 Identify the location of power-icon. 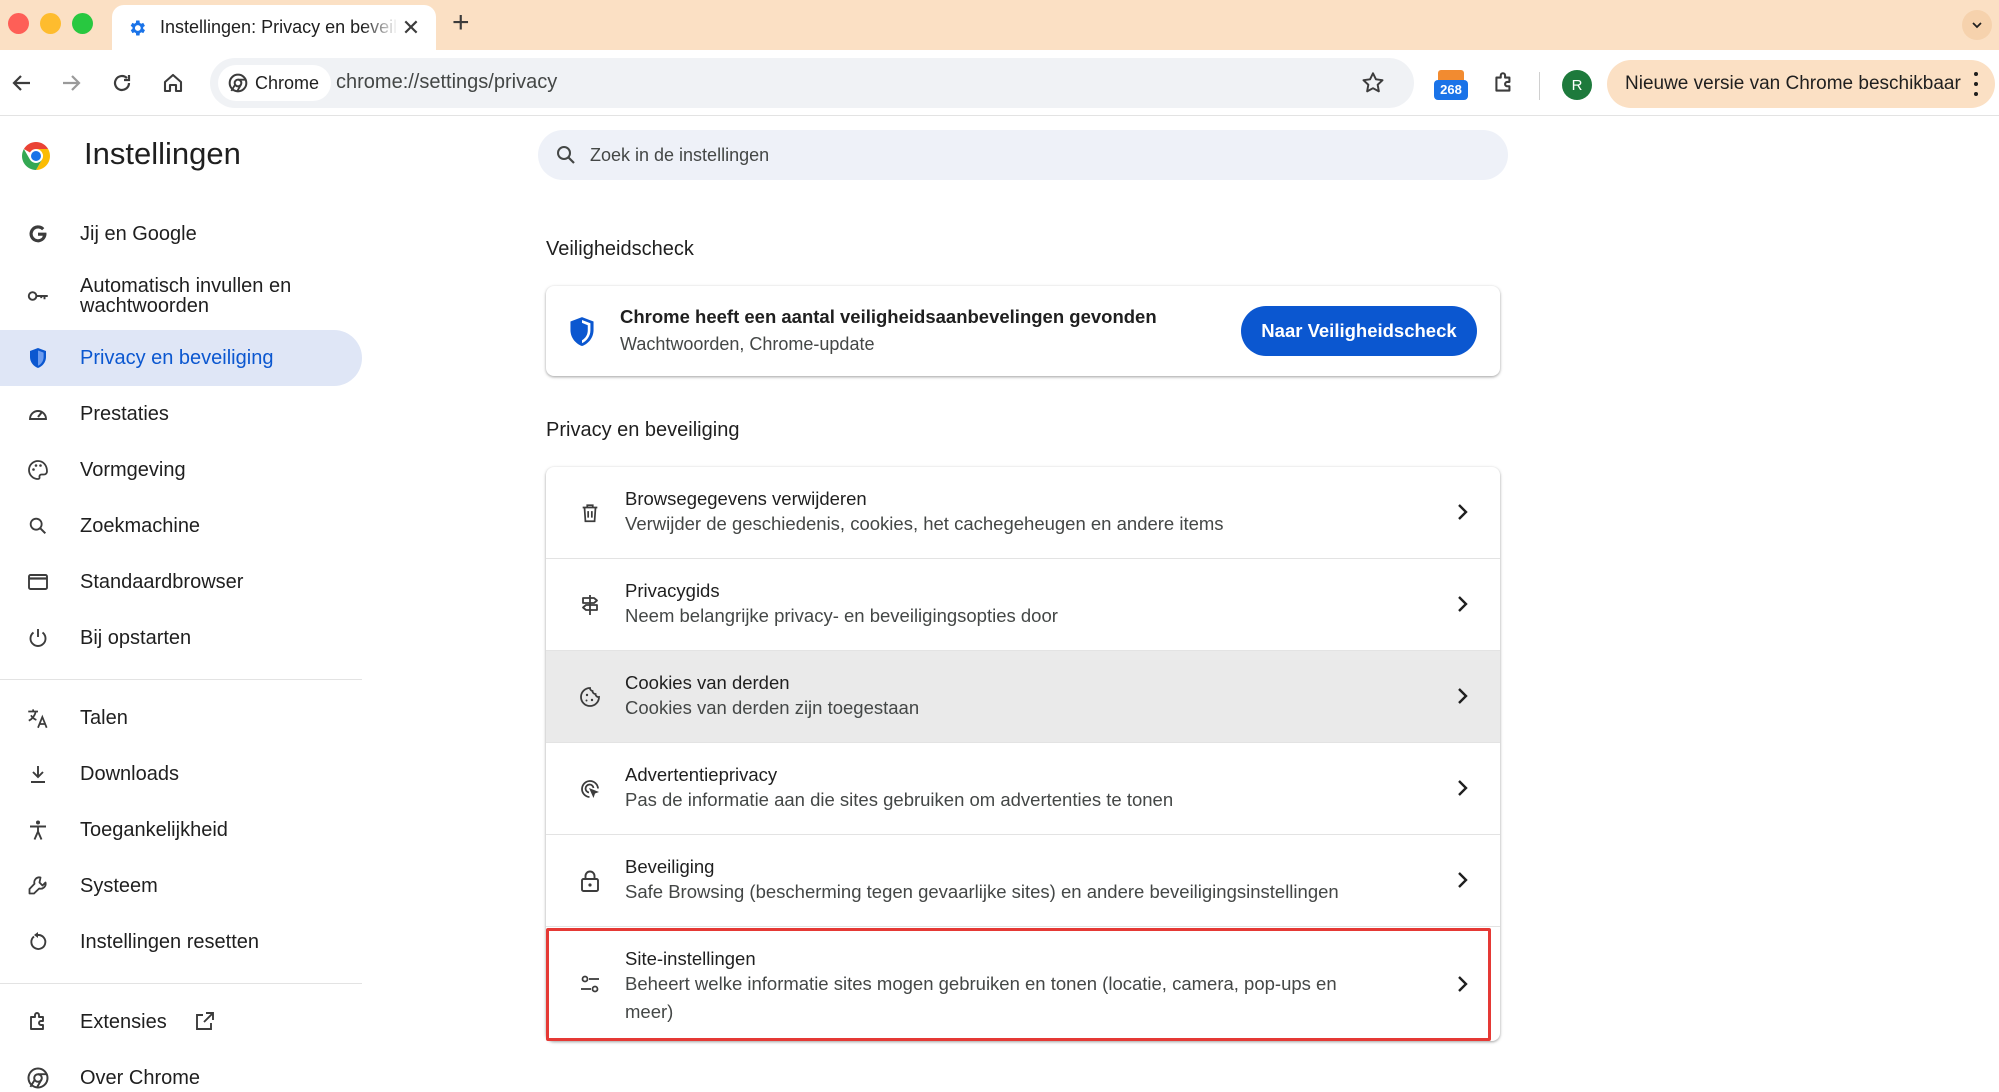
(38, 638).